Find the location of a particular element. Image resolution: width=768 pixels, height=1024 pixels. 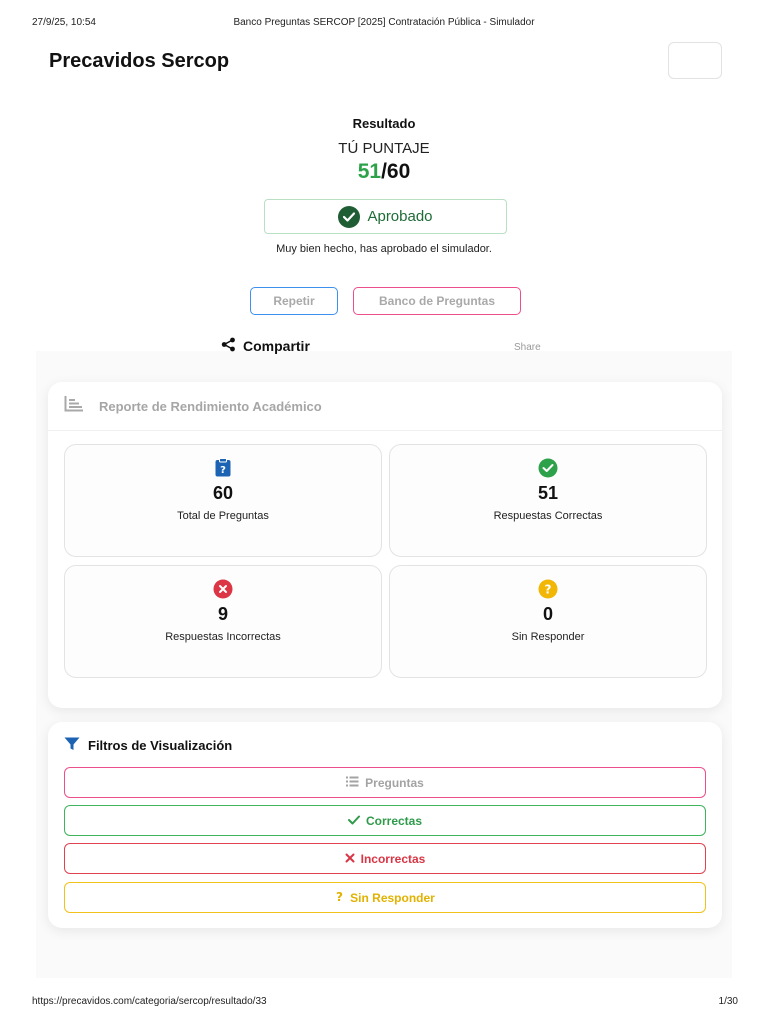

question-circle-icon: ? is located at coordinates (548, 589).